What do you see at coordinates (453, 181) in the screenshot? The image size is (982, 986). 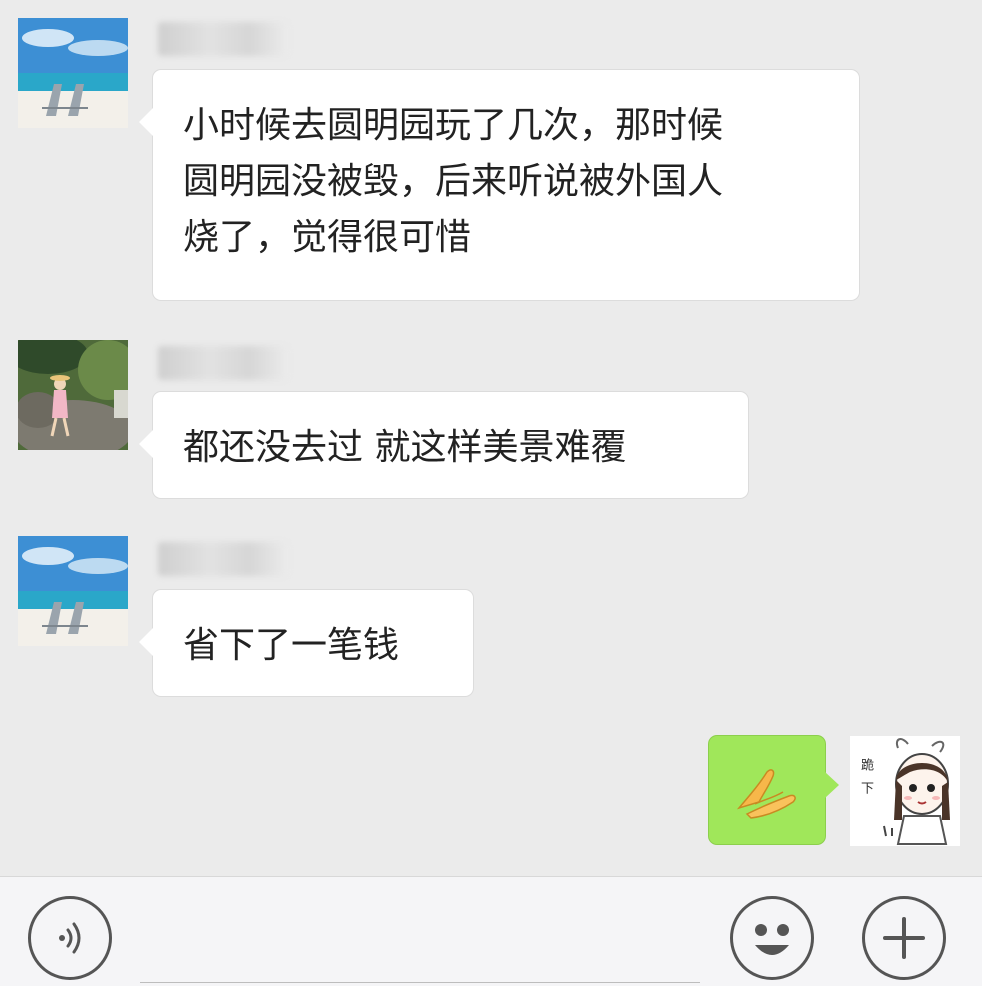 I see `message-line: 圆明园没被毁，后来听说被外国人` at bounding box center [453, 181].